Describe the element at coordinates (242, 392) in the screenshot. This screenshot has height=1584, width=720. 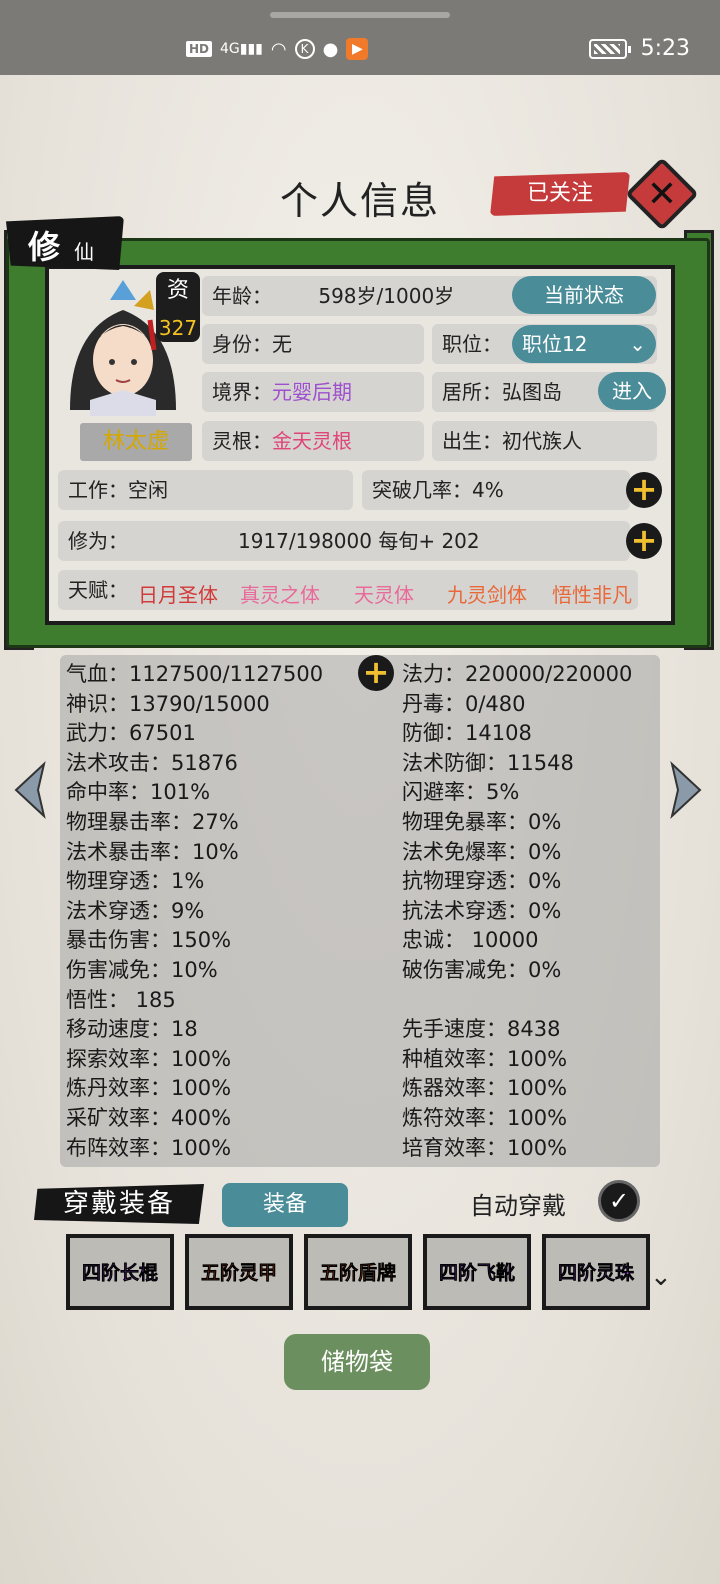
I see `realm-label: 境界：` at that location.